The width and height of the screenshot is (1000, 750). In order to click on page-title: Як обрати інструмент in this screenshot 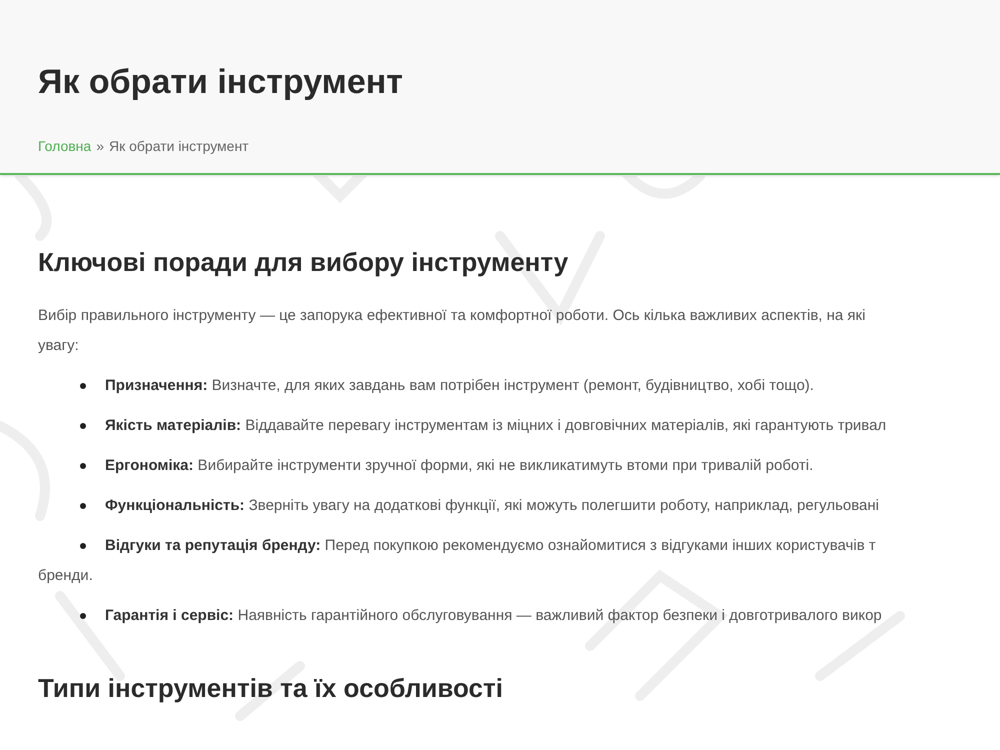, I will do `click(221, 82)`.